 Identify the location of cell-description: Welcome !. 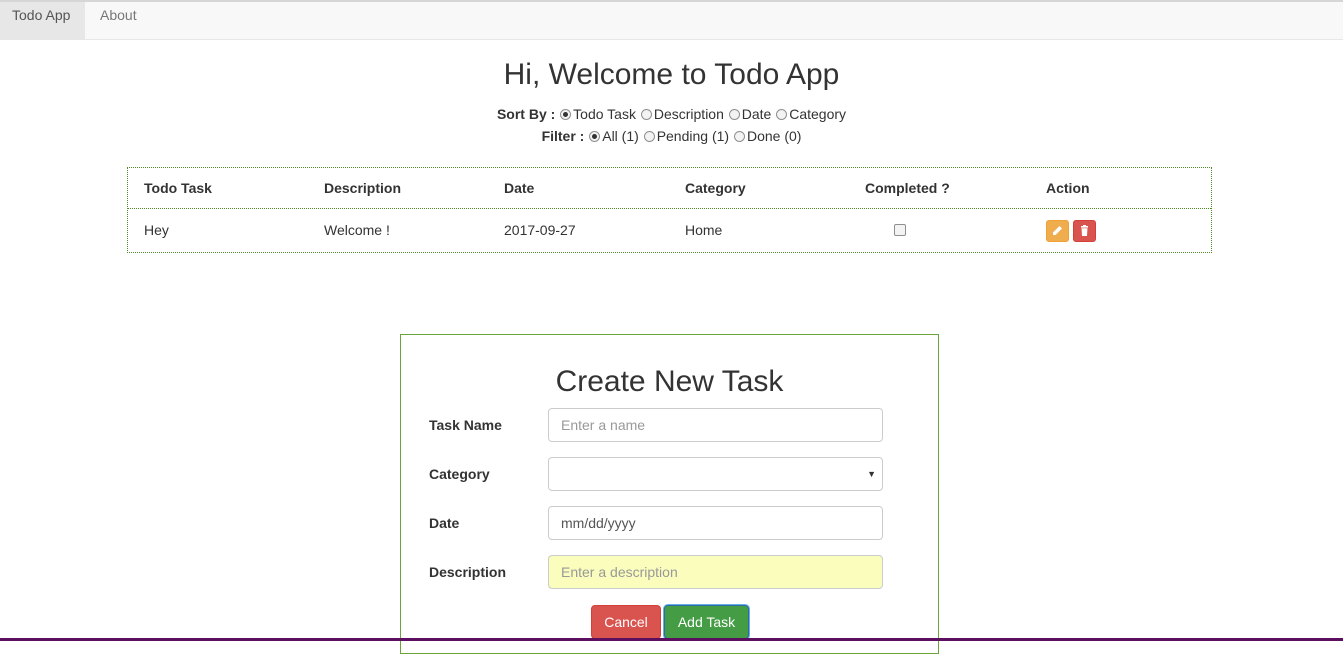
(357, 230).